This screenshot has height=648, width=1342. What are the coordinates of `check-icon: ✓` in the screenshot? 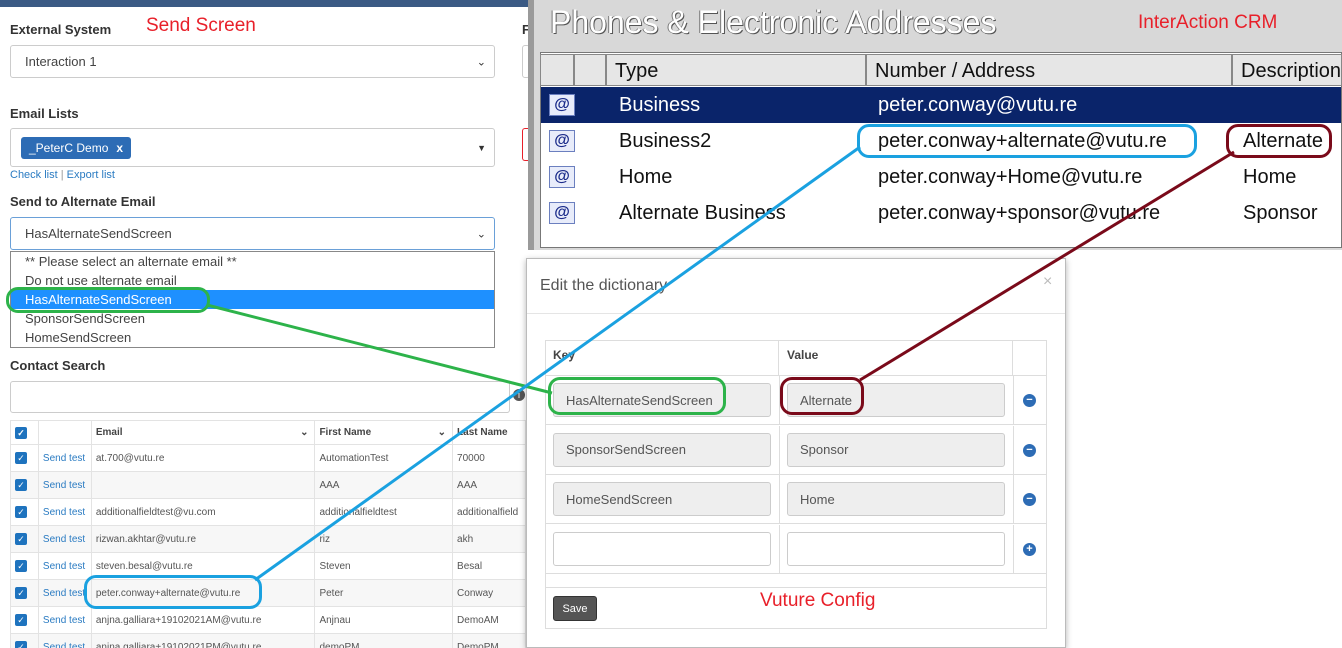 It's located at (21, 566).